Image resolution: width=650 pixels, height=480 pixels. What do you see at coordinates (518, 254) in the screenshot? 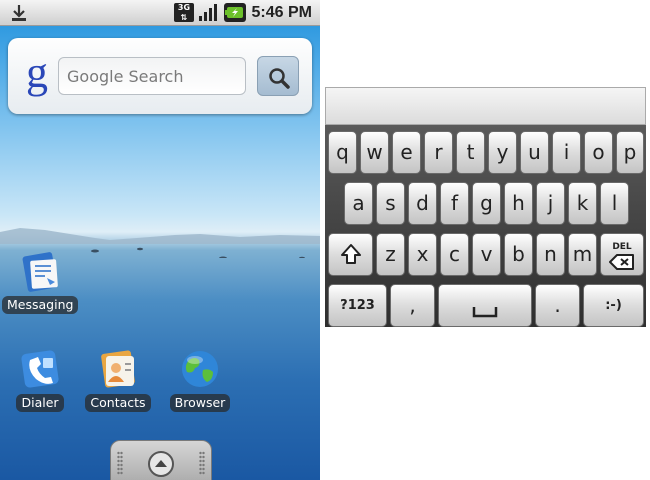
I see `key-b: b` at bounding box center [518, 254].